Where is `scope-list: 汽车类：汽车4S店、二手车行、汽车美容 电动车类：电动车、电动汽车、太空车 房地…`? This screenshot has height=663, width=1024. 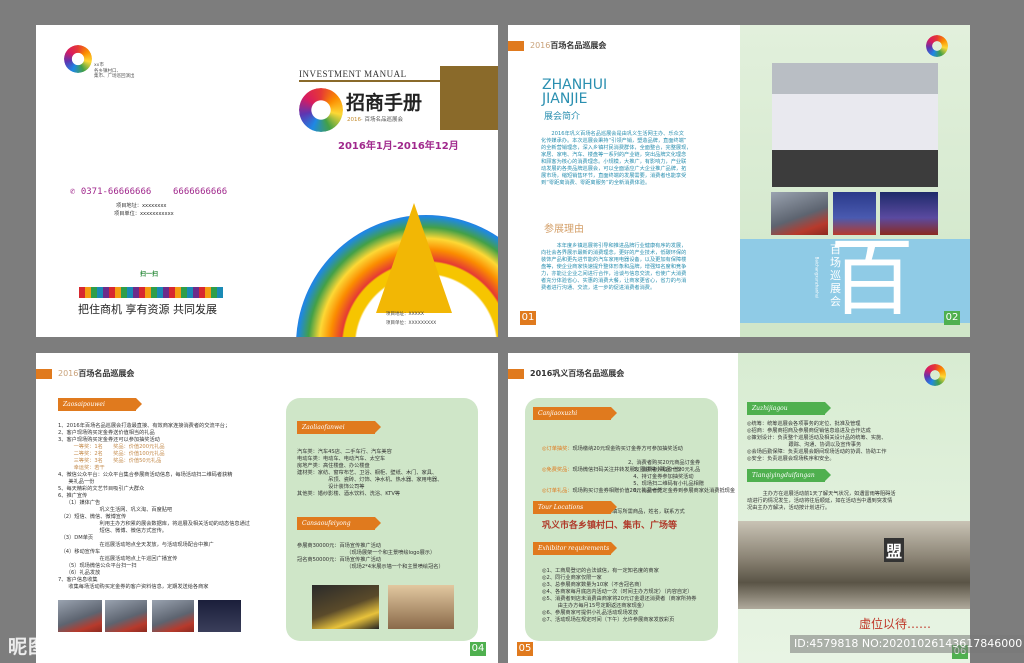
scope-list: 汽车类：汽车4S店、二手车行、汽车美容 电动车类：电动车、电动汽车、太空车 房地… is located at coordinates (370, 473).